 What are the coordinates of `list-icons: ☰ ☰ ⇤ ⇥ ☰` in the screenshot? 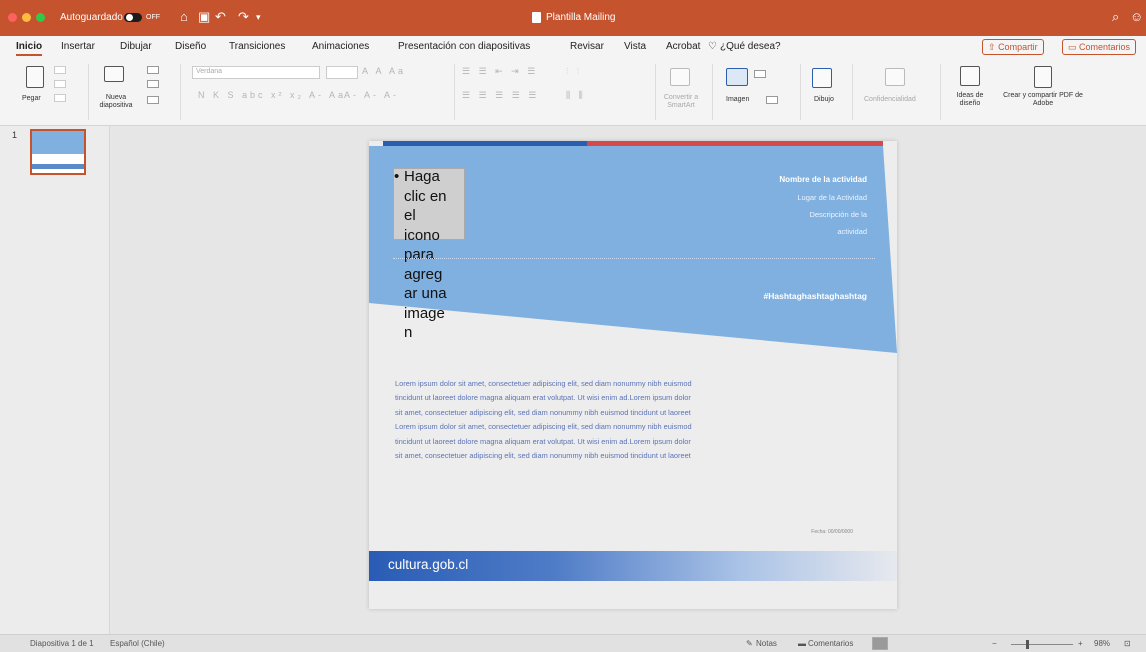 It's located at (500, 71).